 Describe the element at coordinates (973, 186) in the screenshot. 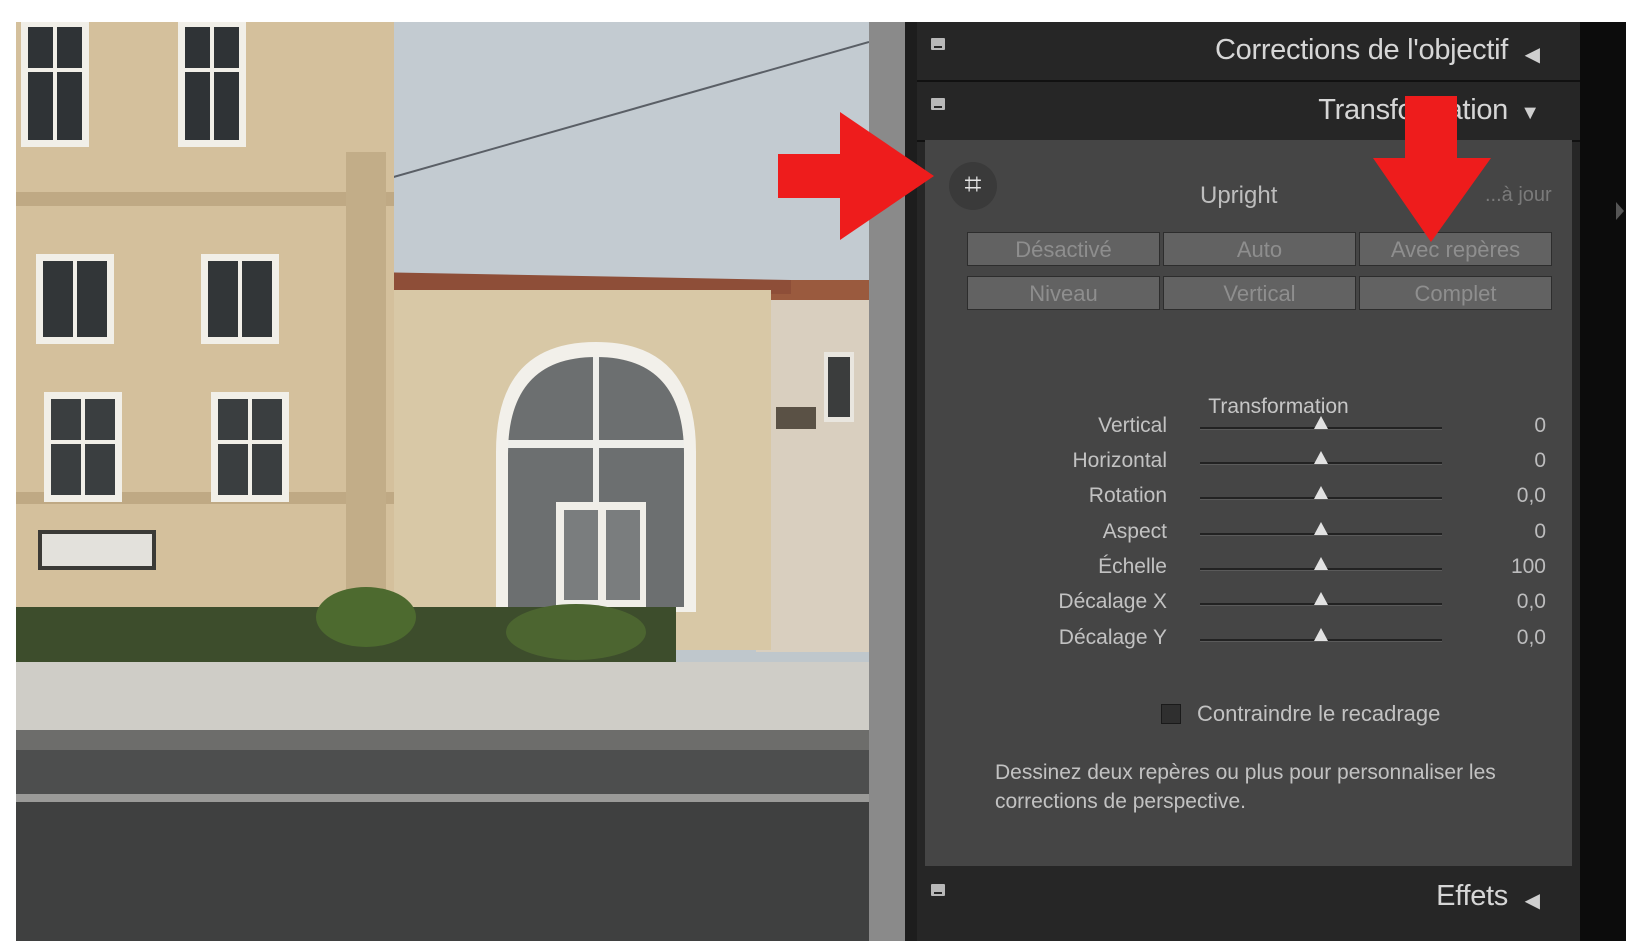

I see `guided-upright-tool-icon: ⌗` at that location.